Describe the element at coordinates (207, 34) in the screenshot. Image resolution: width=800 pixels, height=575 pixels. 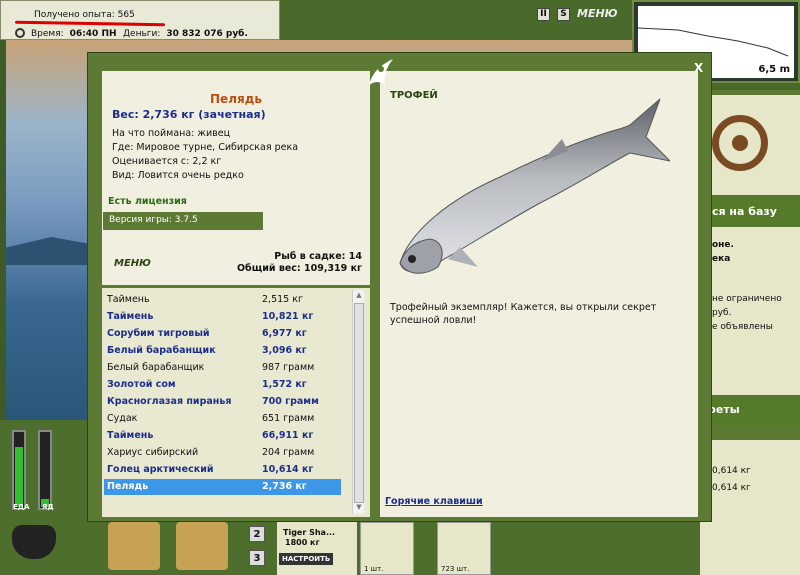
I see `money-value: 30 832 076 руб.` at that location.